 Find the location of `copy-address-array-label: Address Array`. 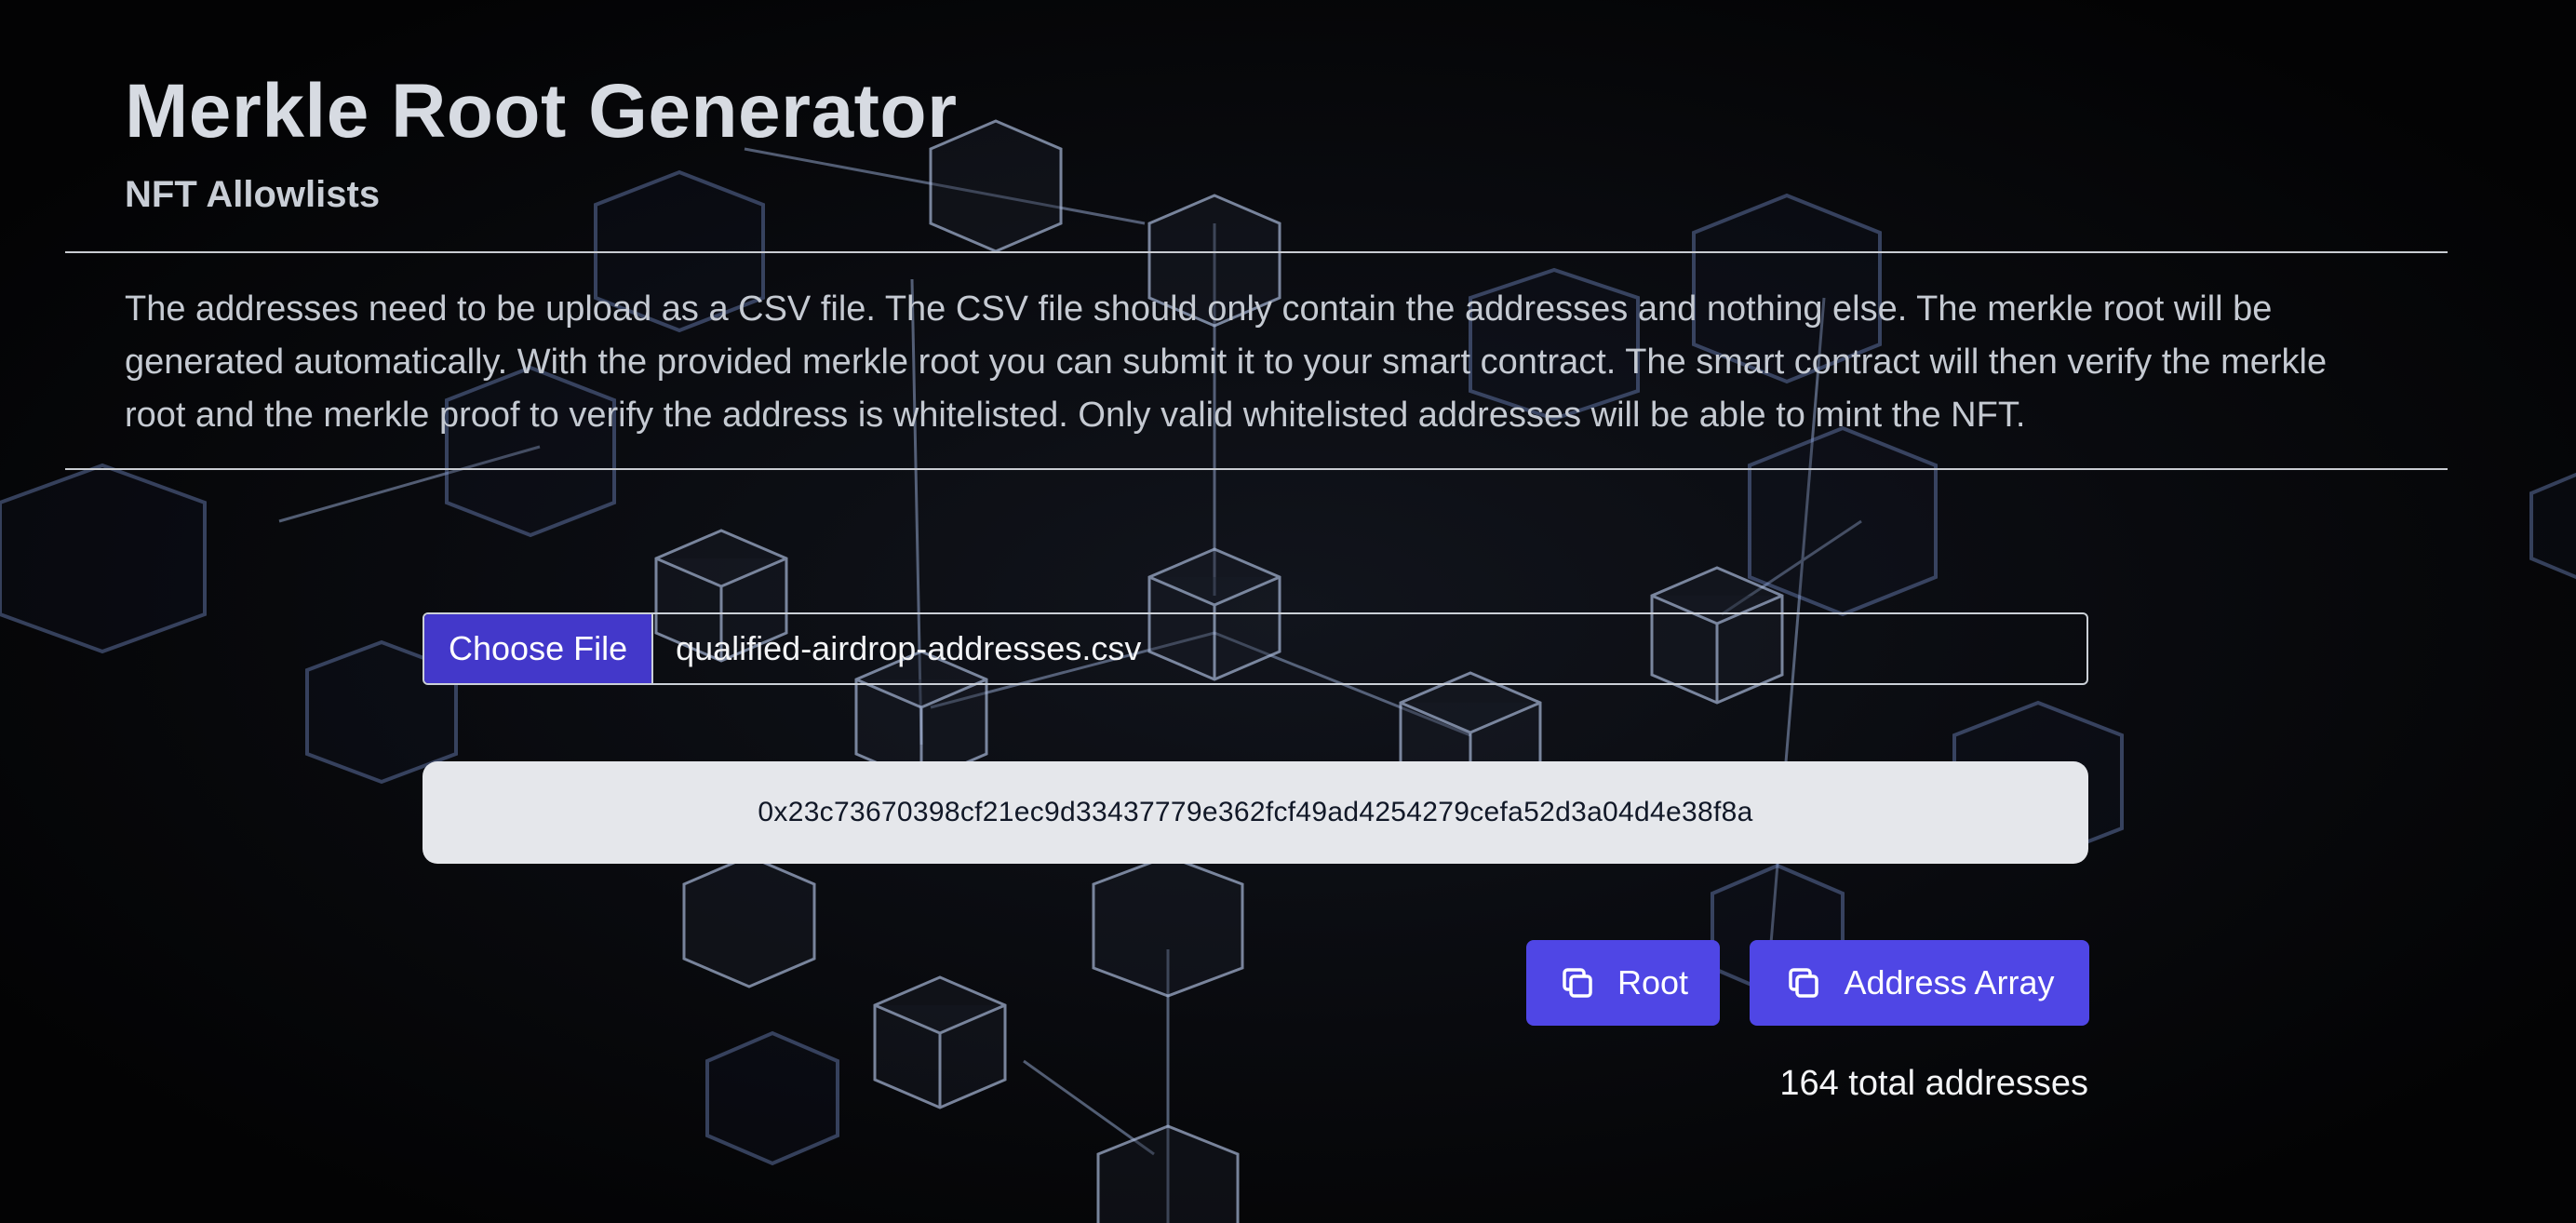

copy-address-array-label: Address Array is located at coordinates (1949, 982).